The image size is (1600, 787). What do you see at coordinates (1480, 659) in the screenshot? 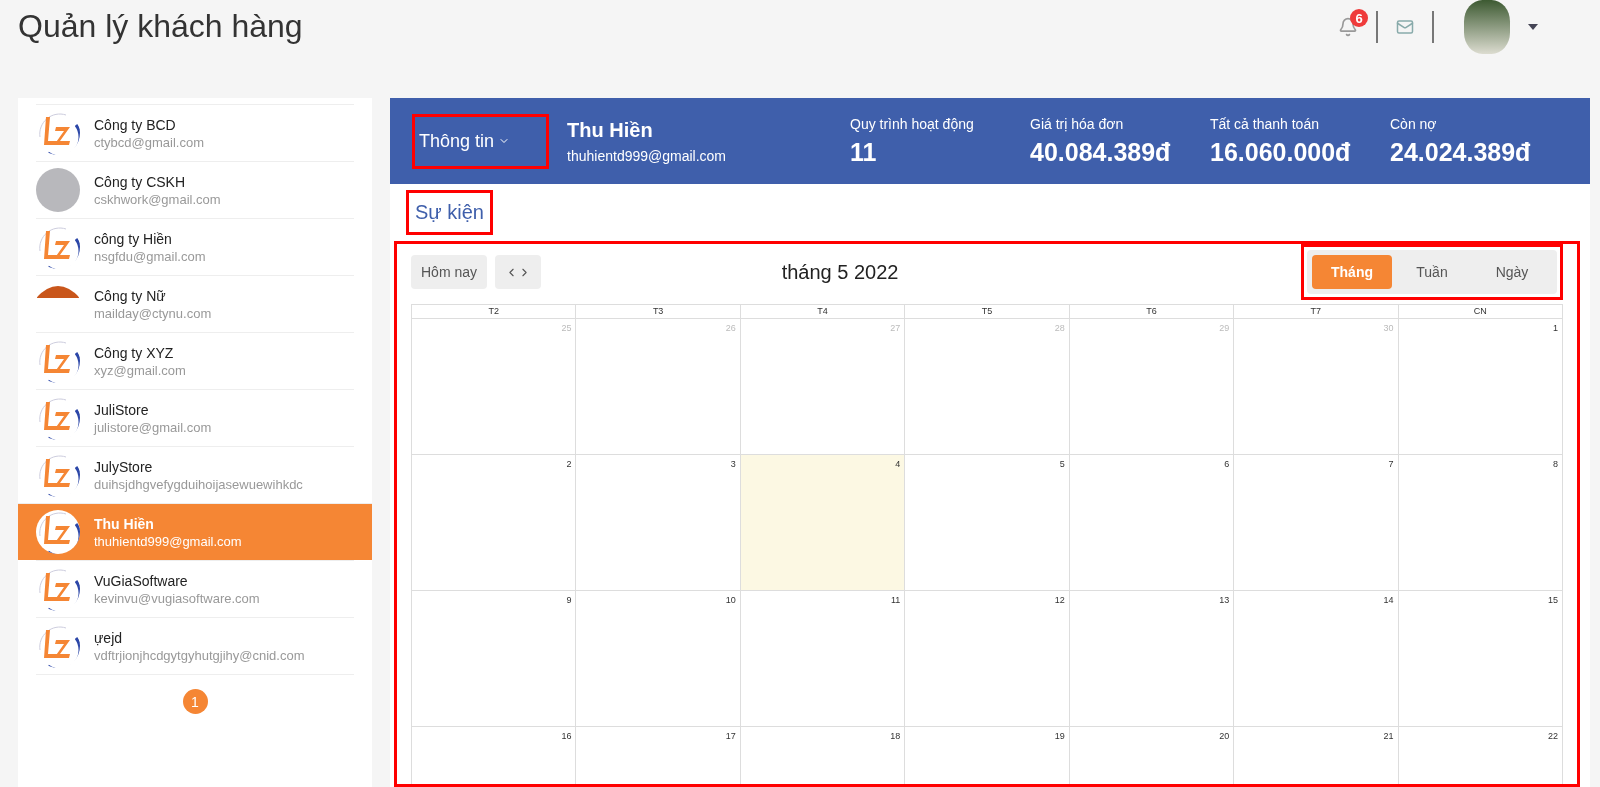
I see `day-cell: 15` at bounding box center [1480, 659].